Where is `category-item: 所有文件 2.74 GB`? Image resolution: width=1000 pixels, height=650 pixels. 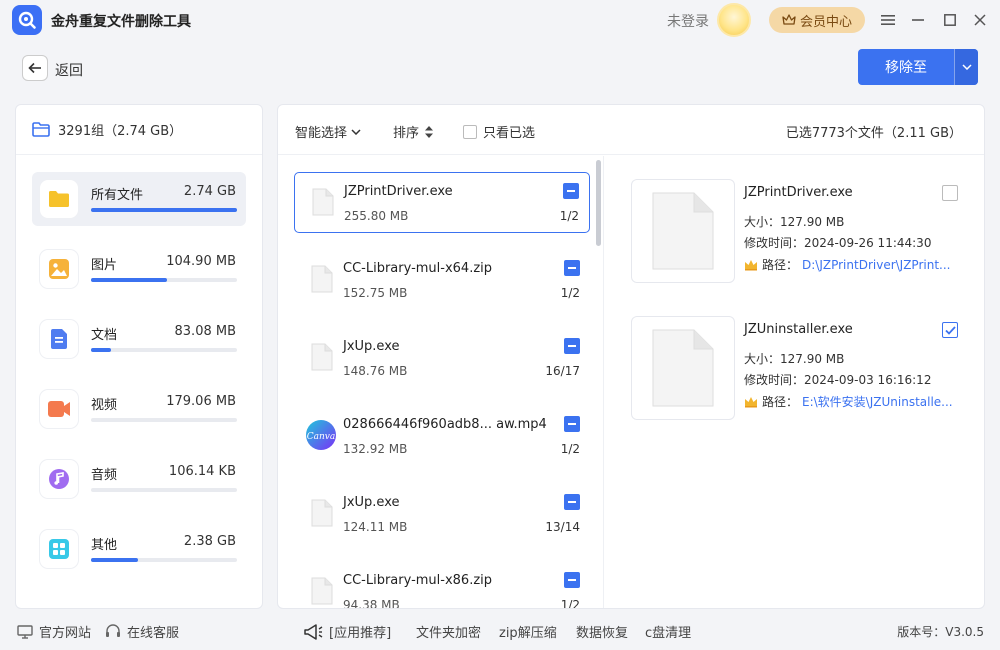 category-item: 所有文件 2.74 GB is located at coordinates (139, 199).